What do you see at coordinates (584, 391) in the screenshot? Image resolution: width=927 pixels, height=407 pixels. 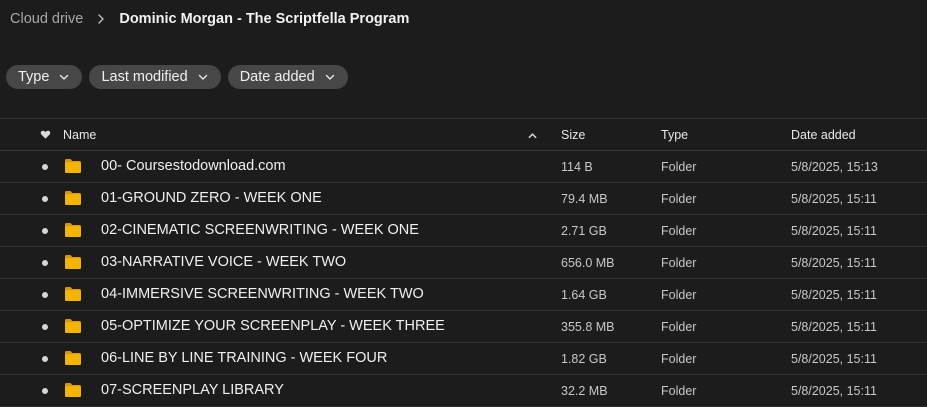 I see `file-size: 32.2 MB` at bounding box center [584, 391].